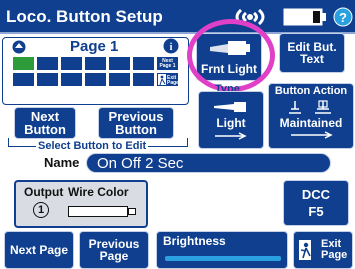 The height and width of the screenshot is (269, 355). I want to click on name-field: On Off 2 Sec, so click(208, 163).